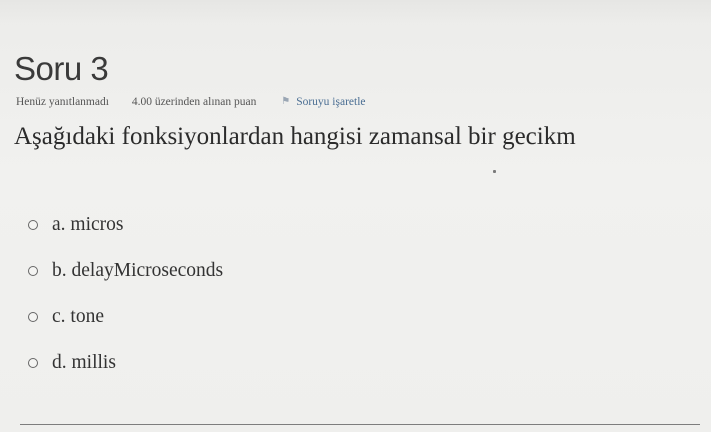  Describe the element at coordinates (331, 102) in the screenshot. I see `flag-question-label: Soruyu işaretle` at that location.